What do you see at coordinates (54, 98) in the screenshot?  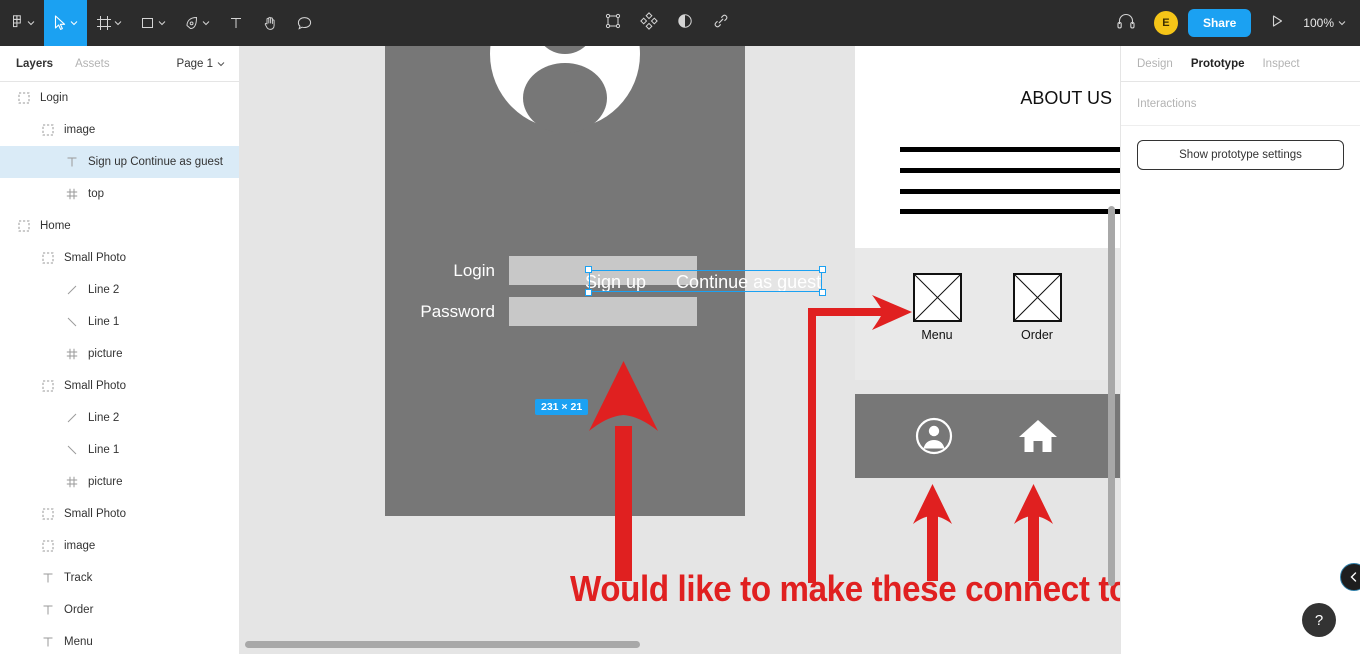 I see `layer-row-label: Login` at bounding box center [54, 98].